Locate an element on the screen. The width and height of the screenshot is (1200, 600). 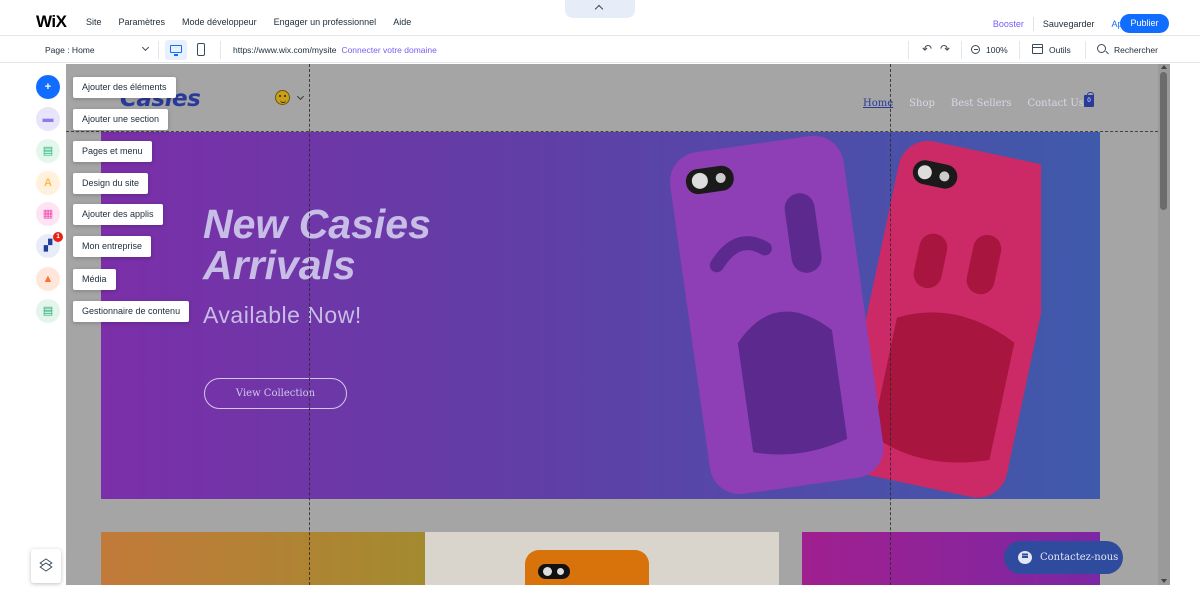
rail-button-1: + is located at coordinates (48, 87).